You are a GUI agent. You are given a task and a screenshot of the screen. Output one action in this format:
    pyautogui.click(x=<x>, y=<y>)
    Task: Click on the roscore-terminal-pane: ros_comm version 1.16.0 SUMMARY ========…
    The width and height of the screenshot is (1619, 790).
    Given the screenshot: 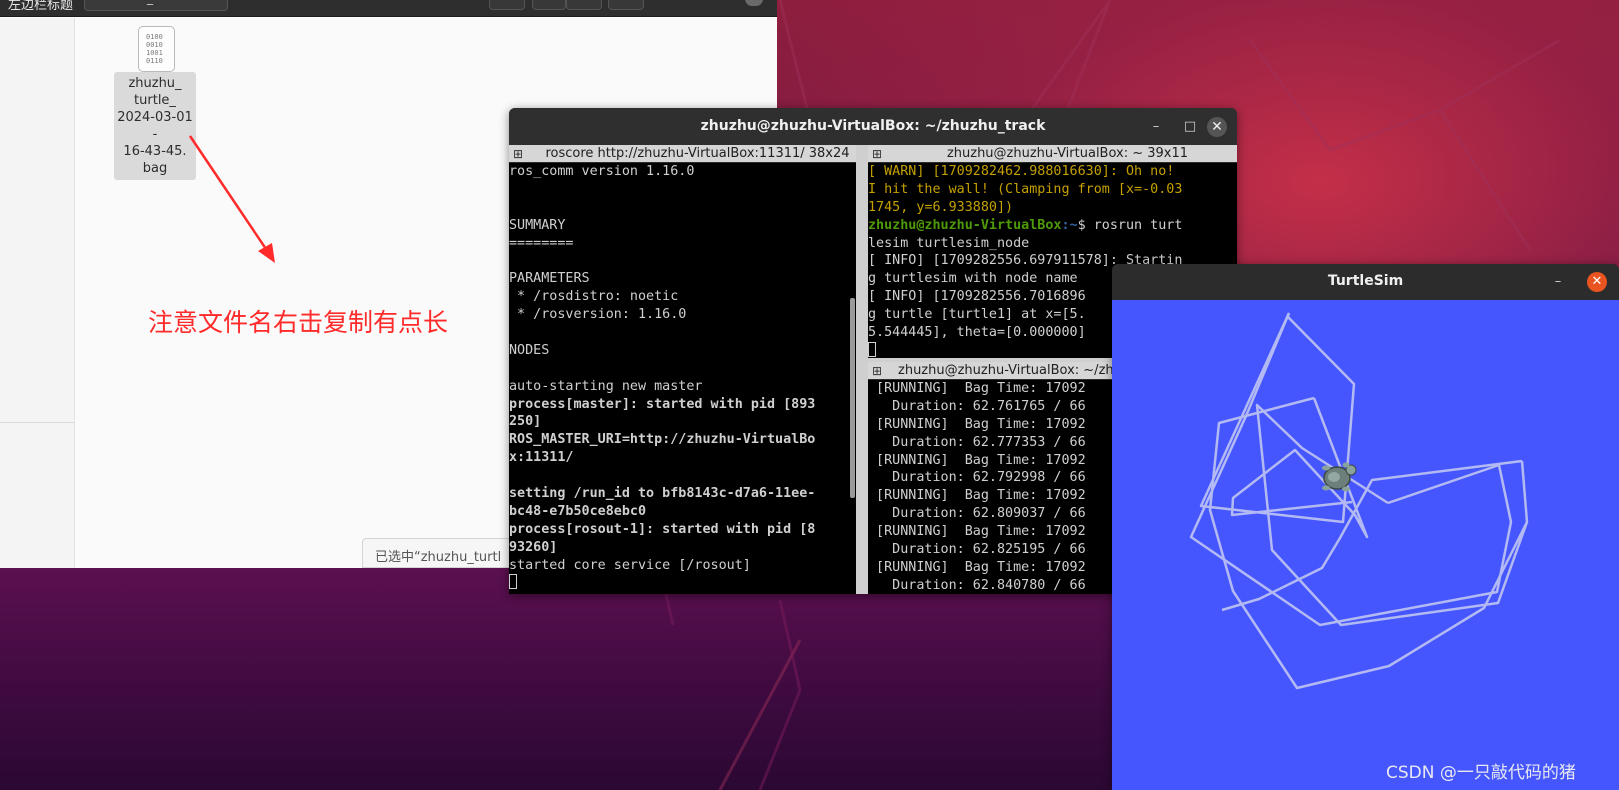 What is the action you would take?
    pyautogui.click(x=682, y=378)
    